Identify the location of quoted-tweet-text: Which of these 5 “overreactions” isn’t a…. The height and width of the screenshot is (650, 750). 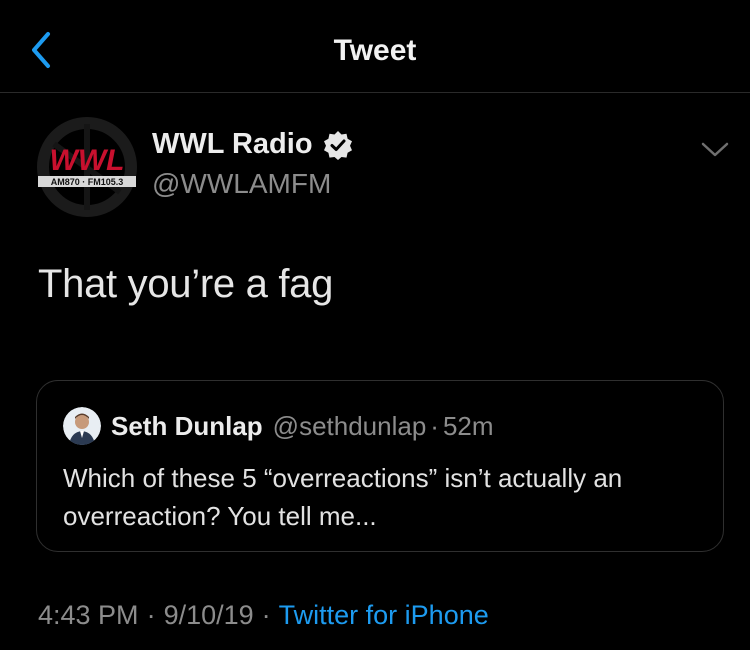
(343, 497).